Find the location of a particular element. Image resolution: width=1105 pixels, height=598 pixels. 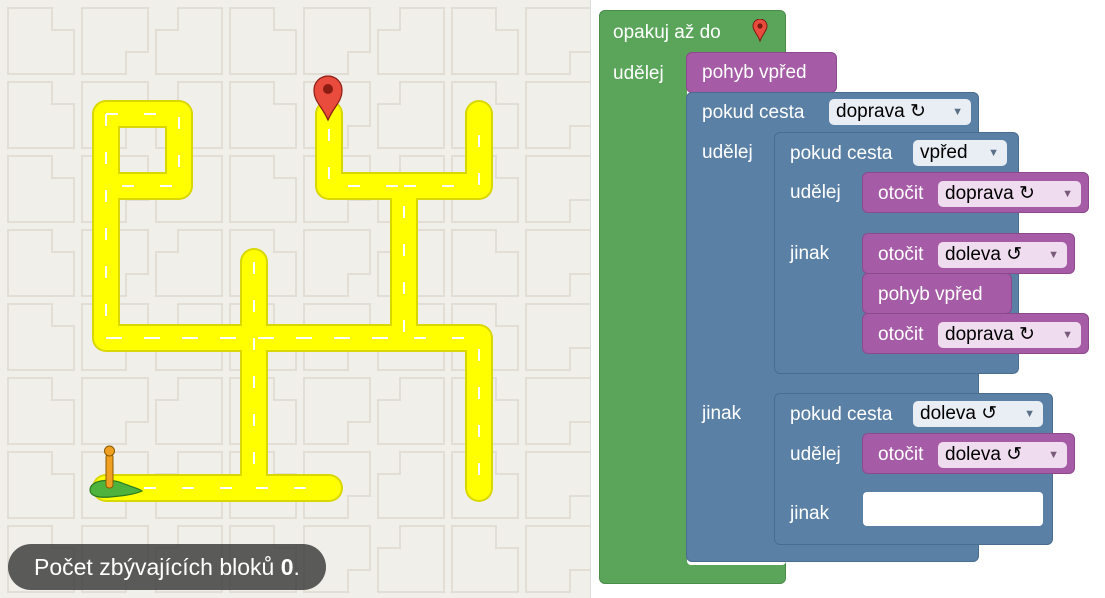

remaining-blocks-label: Počet zbývajících bloků is located at coordinates (154, 567).